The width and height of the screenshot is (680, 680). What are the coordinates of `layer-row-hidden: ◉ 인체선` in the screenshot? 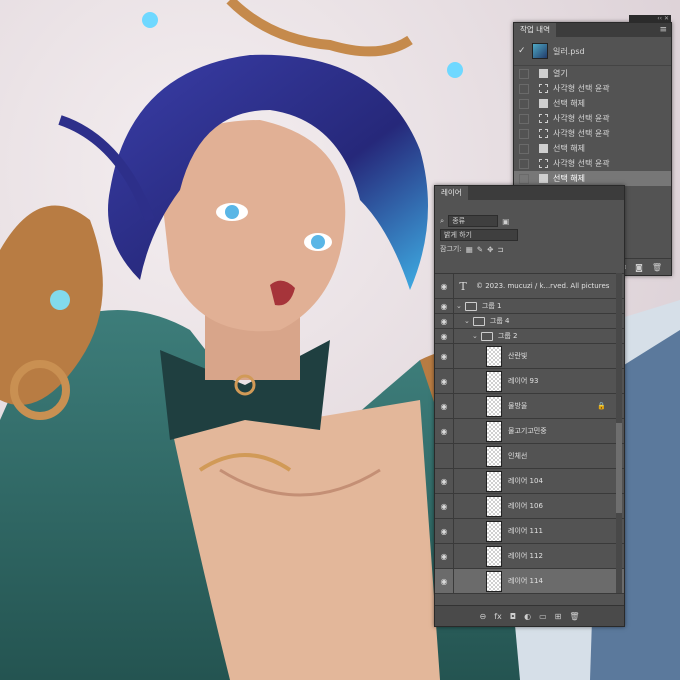 It's located at (529, 456).